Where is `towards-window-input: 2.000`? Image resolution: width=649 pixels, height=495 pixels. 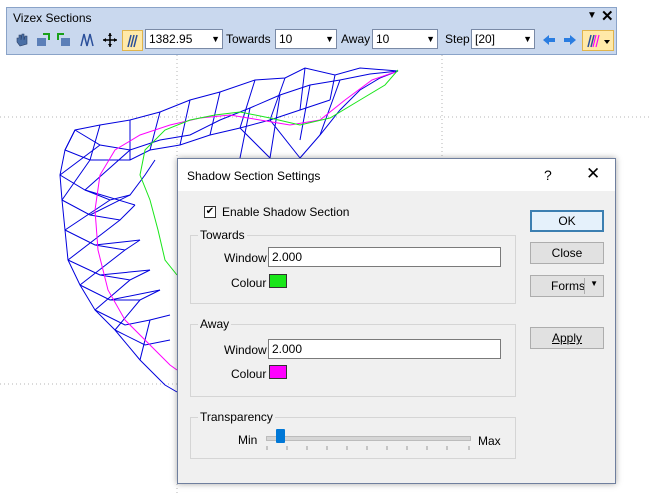
towards-window-input: 2.000 is located at coordinates (384, 257).